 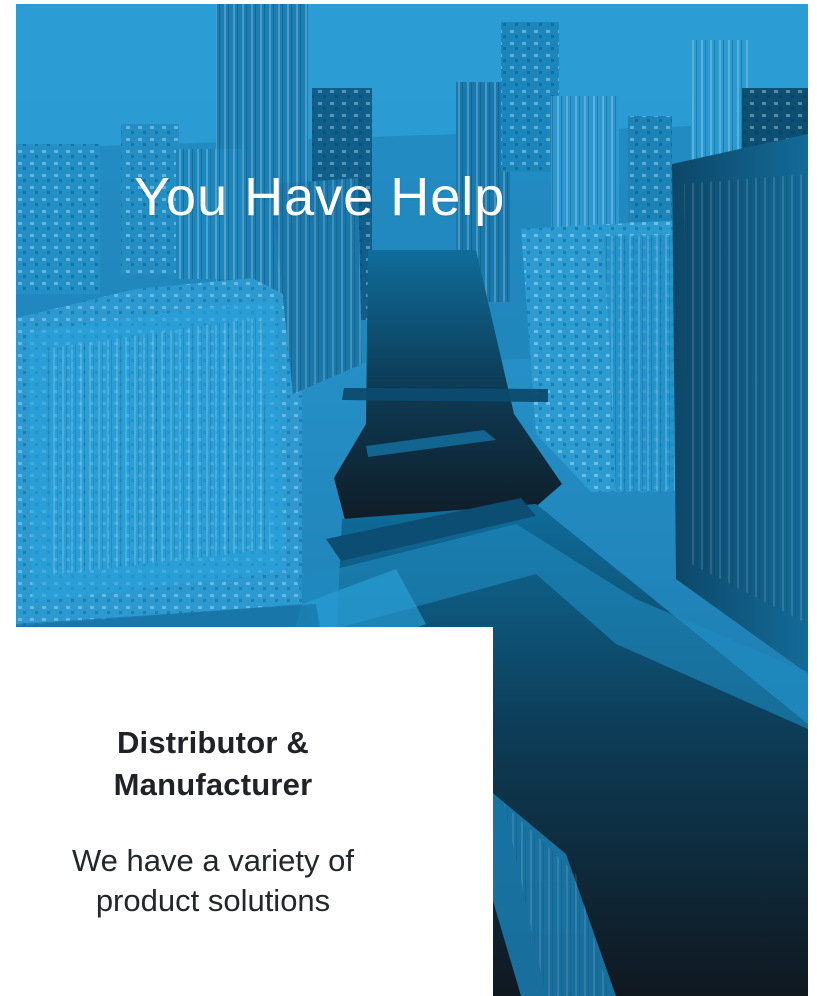 I want to click on hero-headline: You Have Help, so click(x=320, y=197).